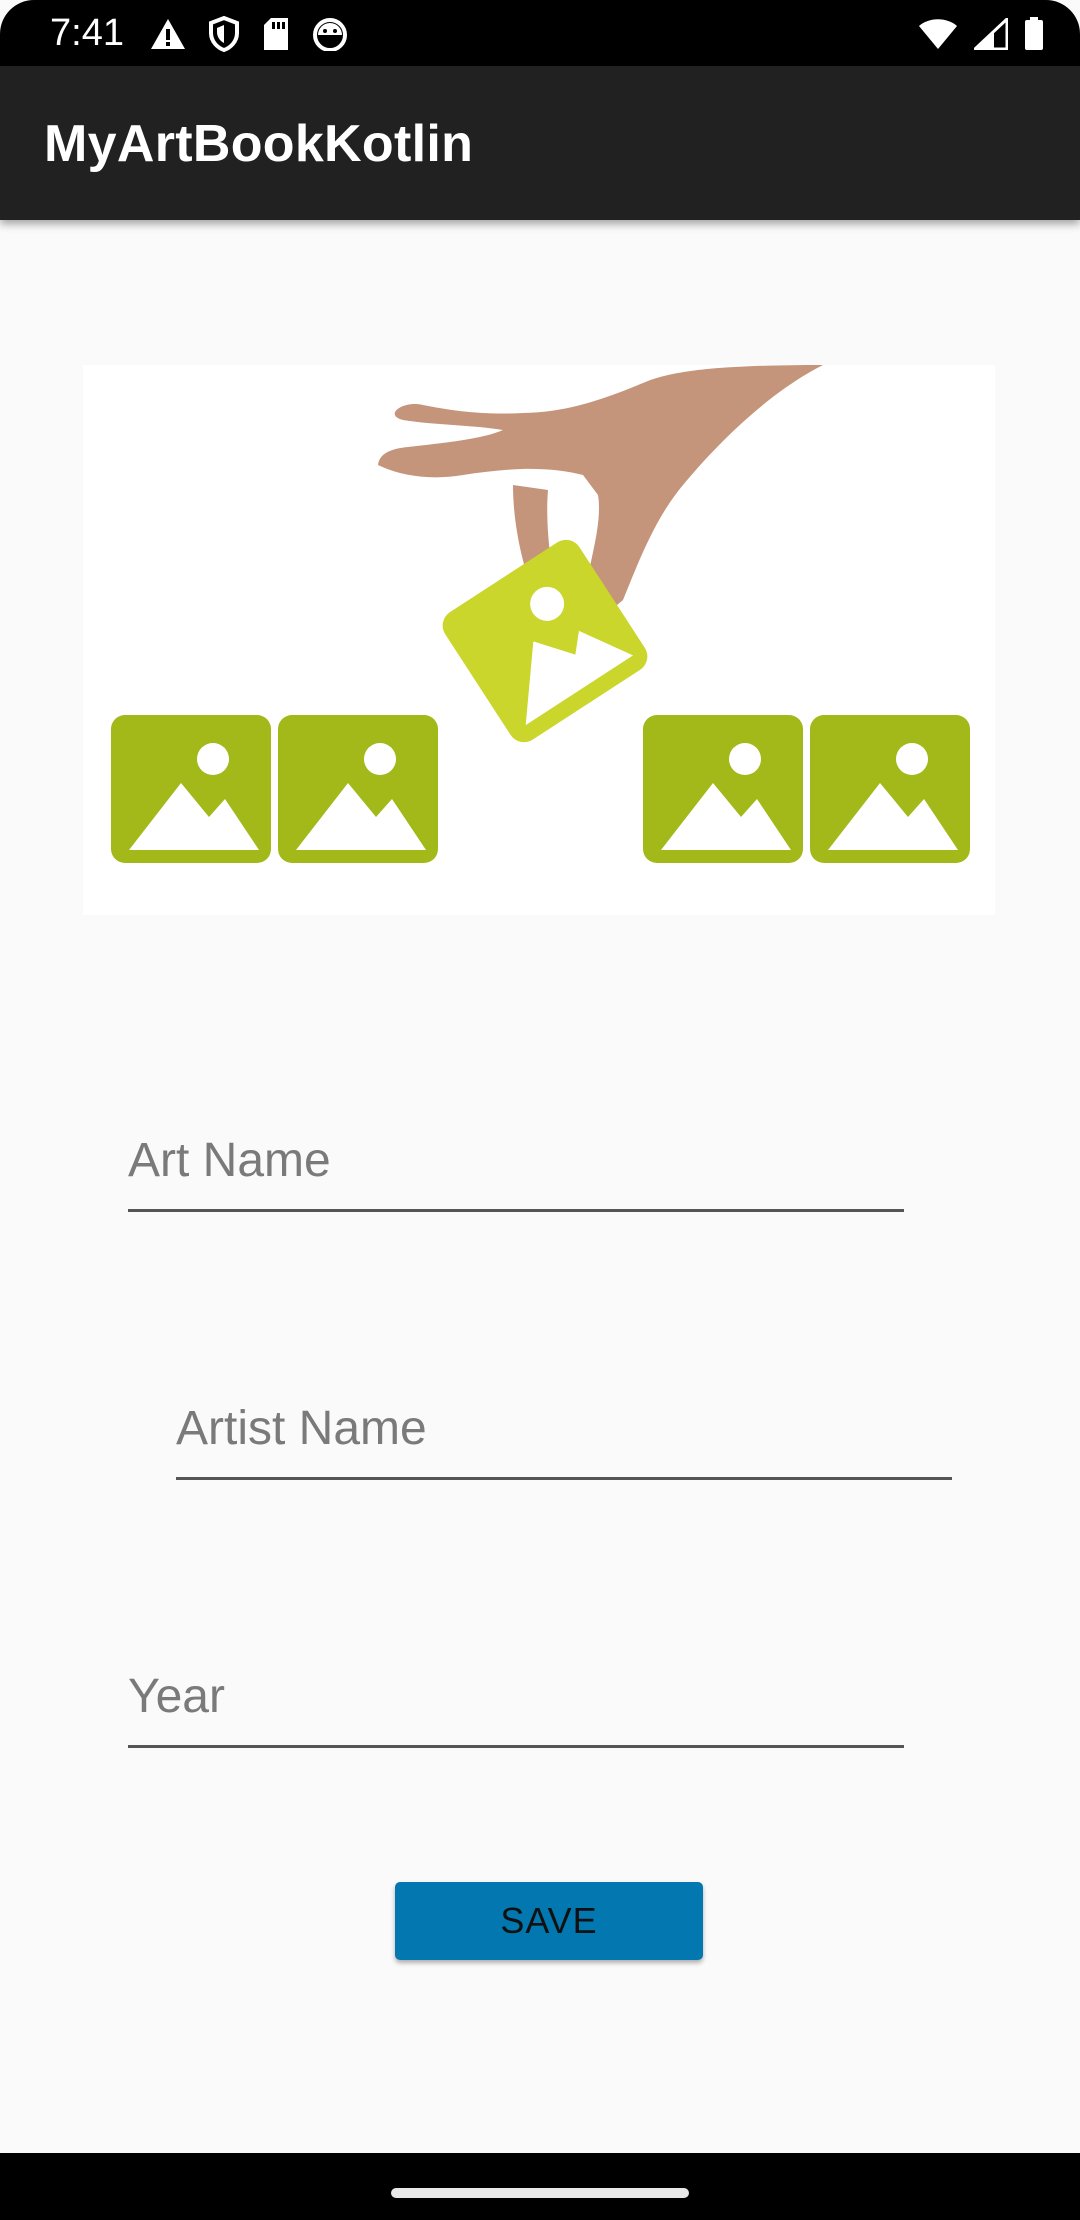  Describe the element at coordinates (224, 34) in the screenshot. I see `shield-icon` at that location.